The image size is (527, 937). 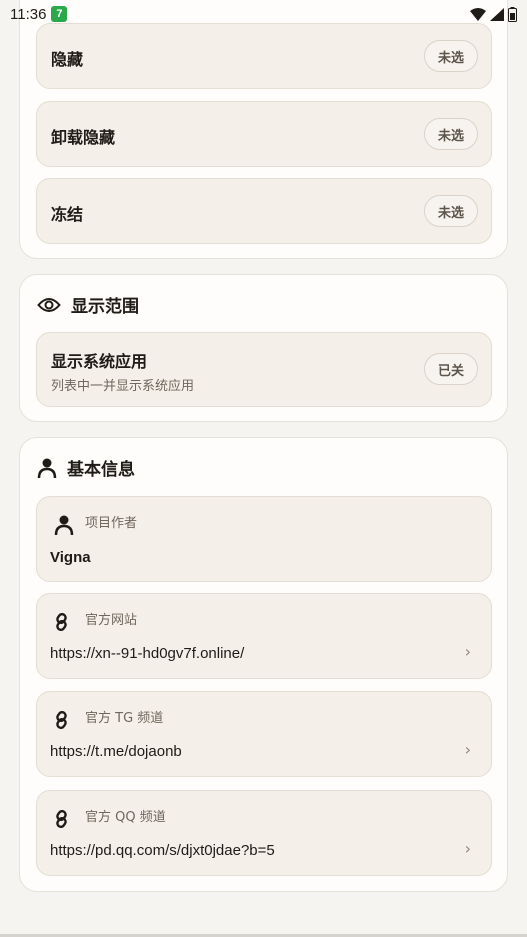 What do you see at coordinates (147, 653) in the screenshot?
I see `info-link: https://xn--91-hd0gv7f.online/` at bounding box center [147, 653].